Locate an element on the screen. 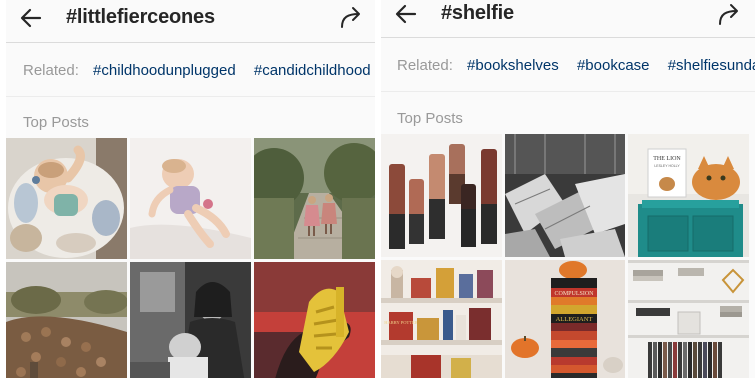  top-bar: #shelfie is located at coordinates (568, 19).